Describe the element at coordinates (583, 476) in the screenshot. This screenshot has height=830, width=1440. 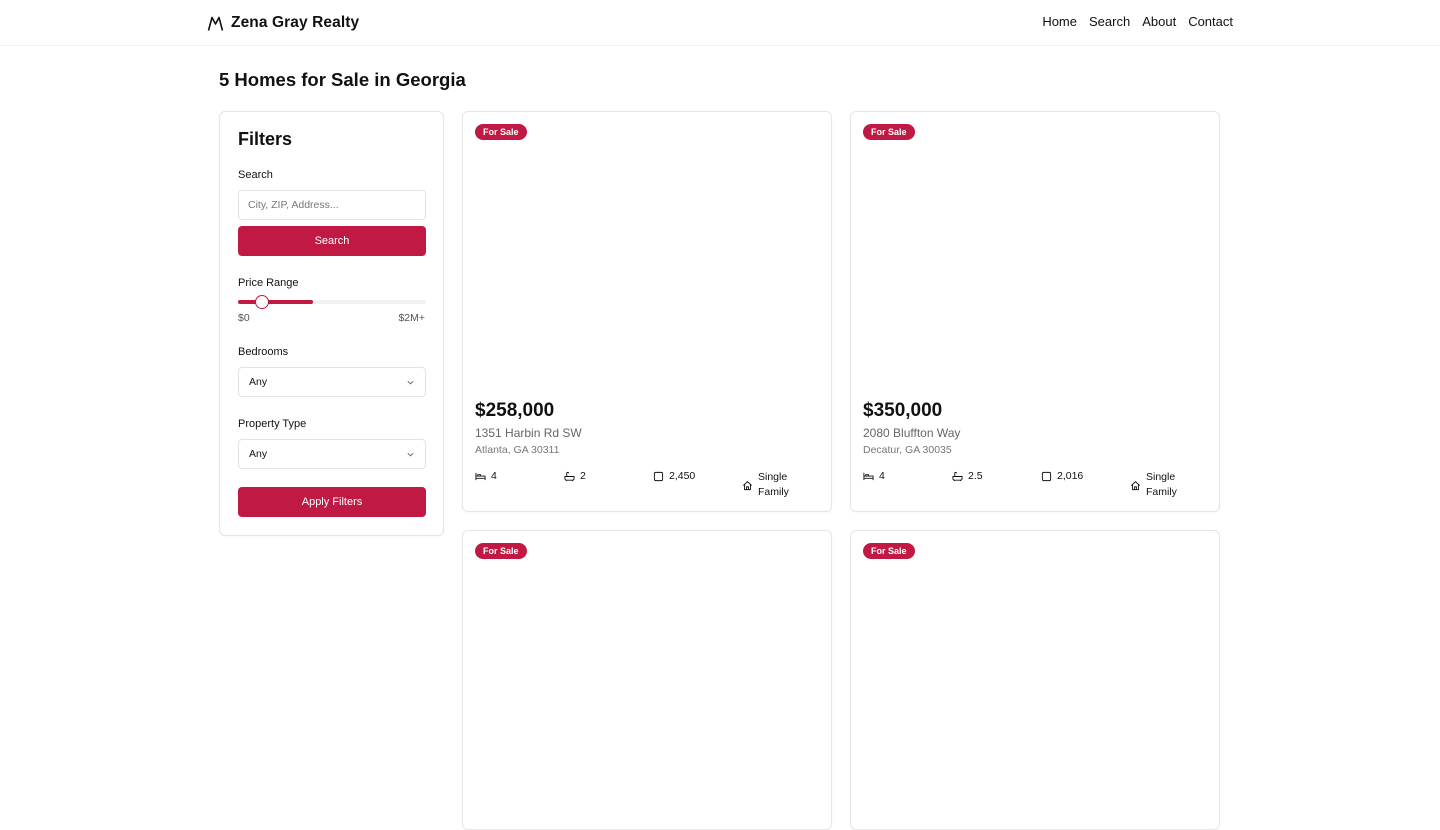
I see `baths-value: 2` at that location.